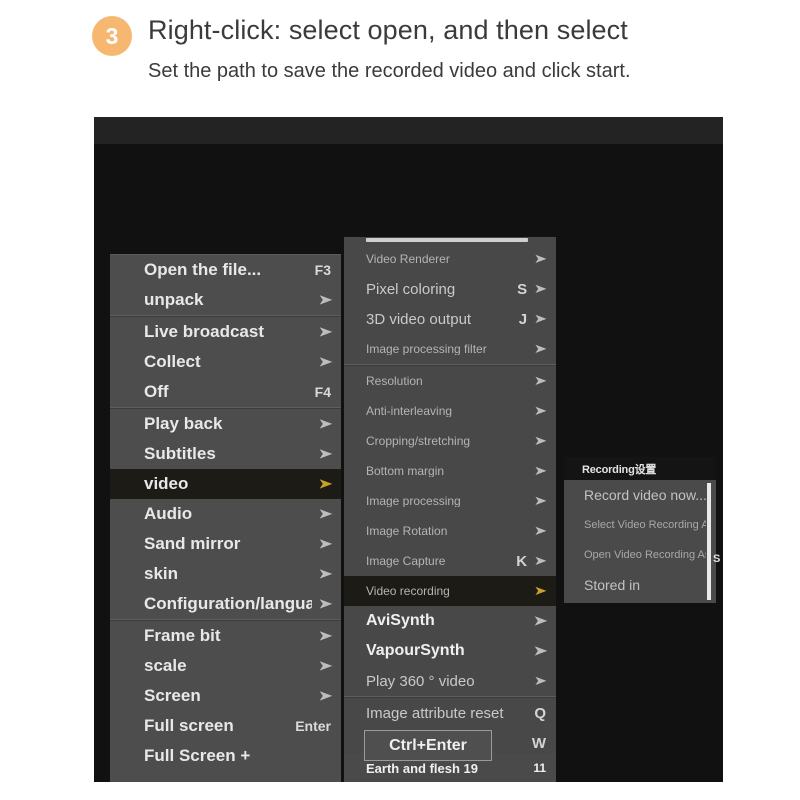 The width and height of the screenshot is (800, 800). What do you see at coordinates (225, 696) in the screenshot?
I see `menu-item-screen: Screen ➤` at bounding box center [225, 696].